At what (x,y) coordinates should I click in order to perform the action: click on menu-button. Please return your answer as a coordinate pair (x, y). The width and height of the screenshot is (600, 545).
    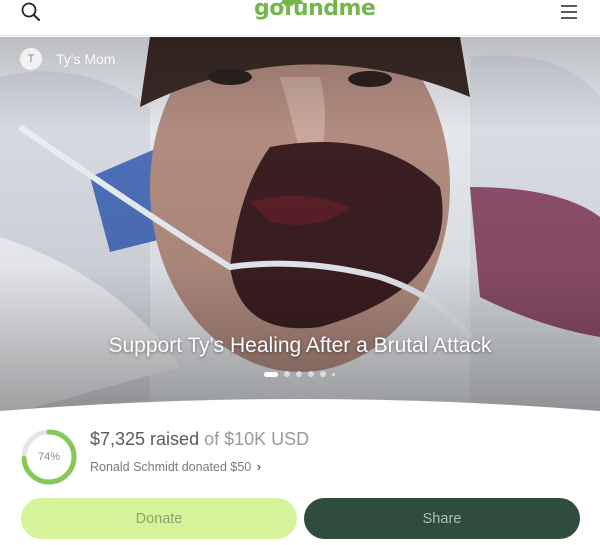
    Looking at the image, I should click on (569, 12).